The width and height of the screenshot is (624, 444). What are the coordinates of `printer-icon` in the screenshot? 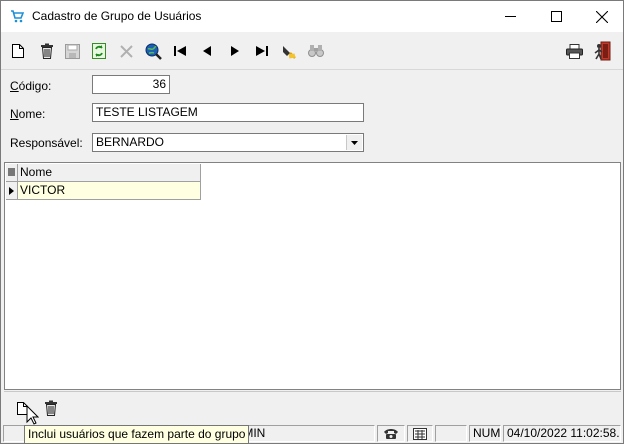 It's located at (574, 51).